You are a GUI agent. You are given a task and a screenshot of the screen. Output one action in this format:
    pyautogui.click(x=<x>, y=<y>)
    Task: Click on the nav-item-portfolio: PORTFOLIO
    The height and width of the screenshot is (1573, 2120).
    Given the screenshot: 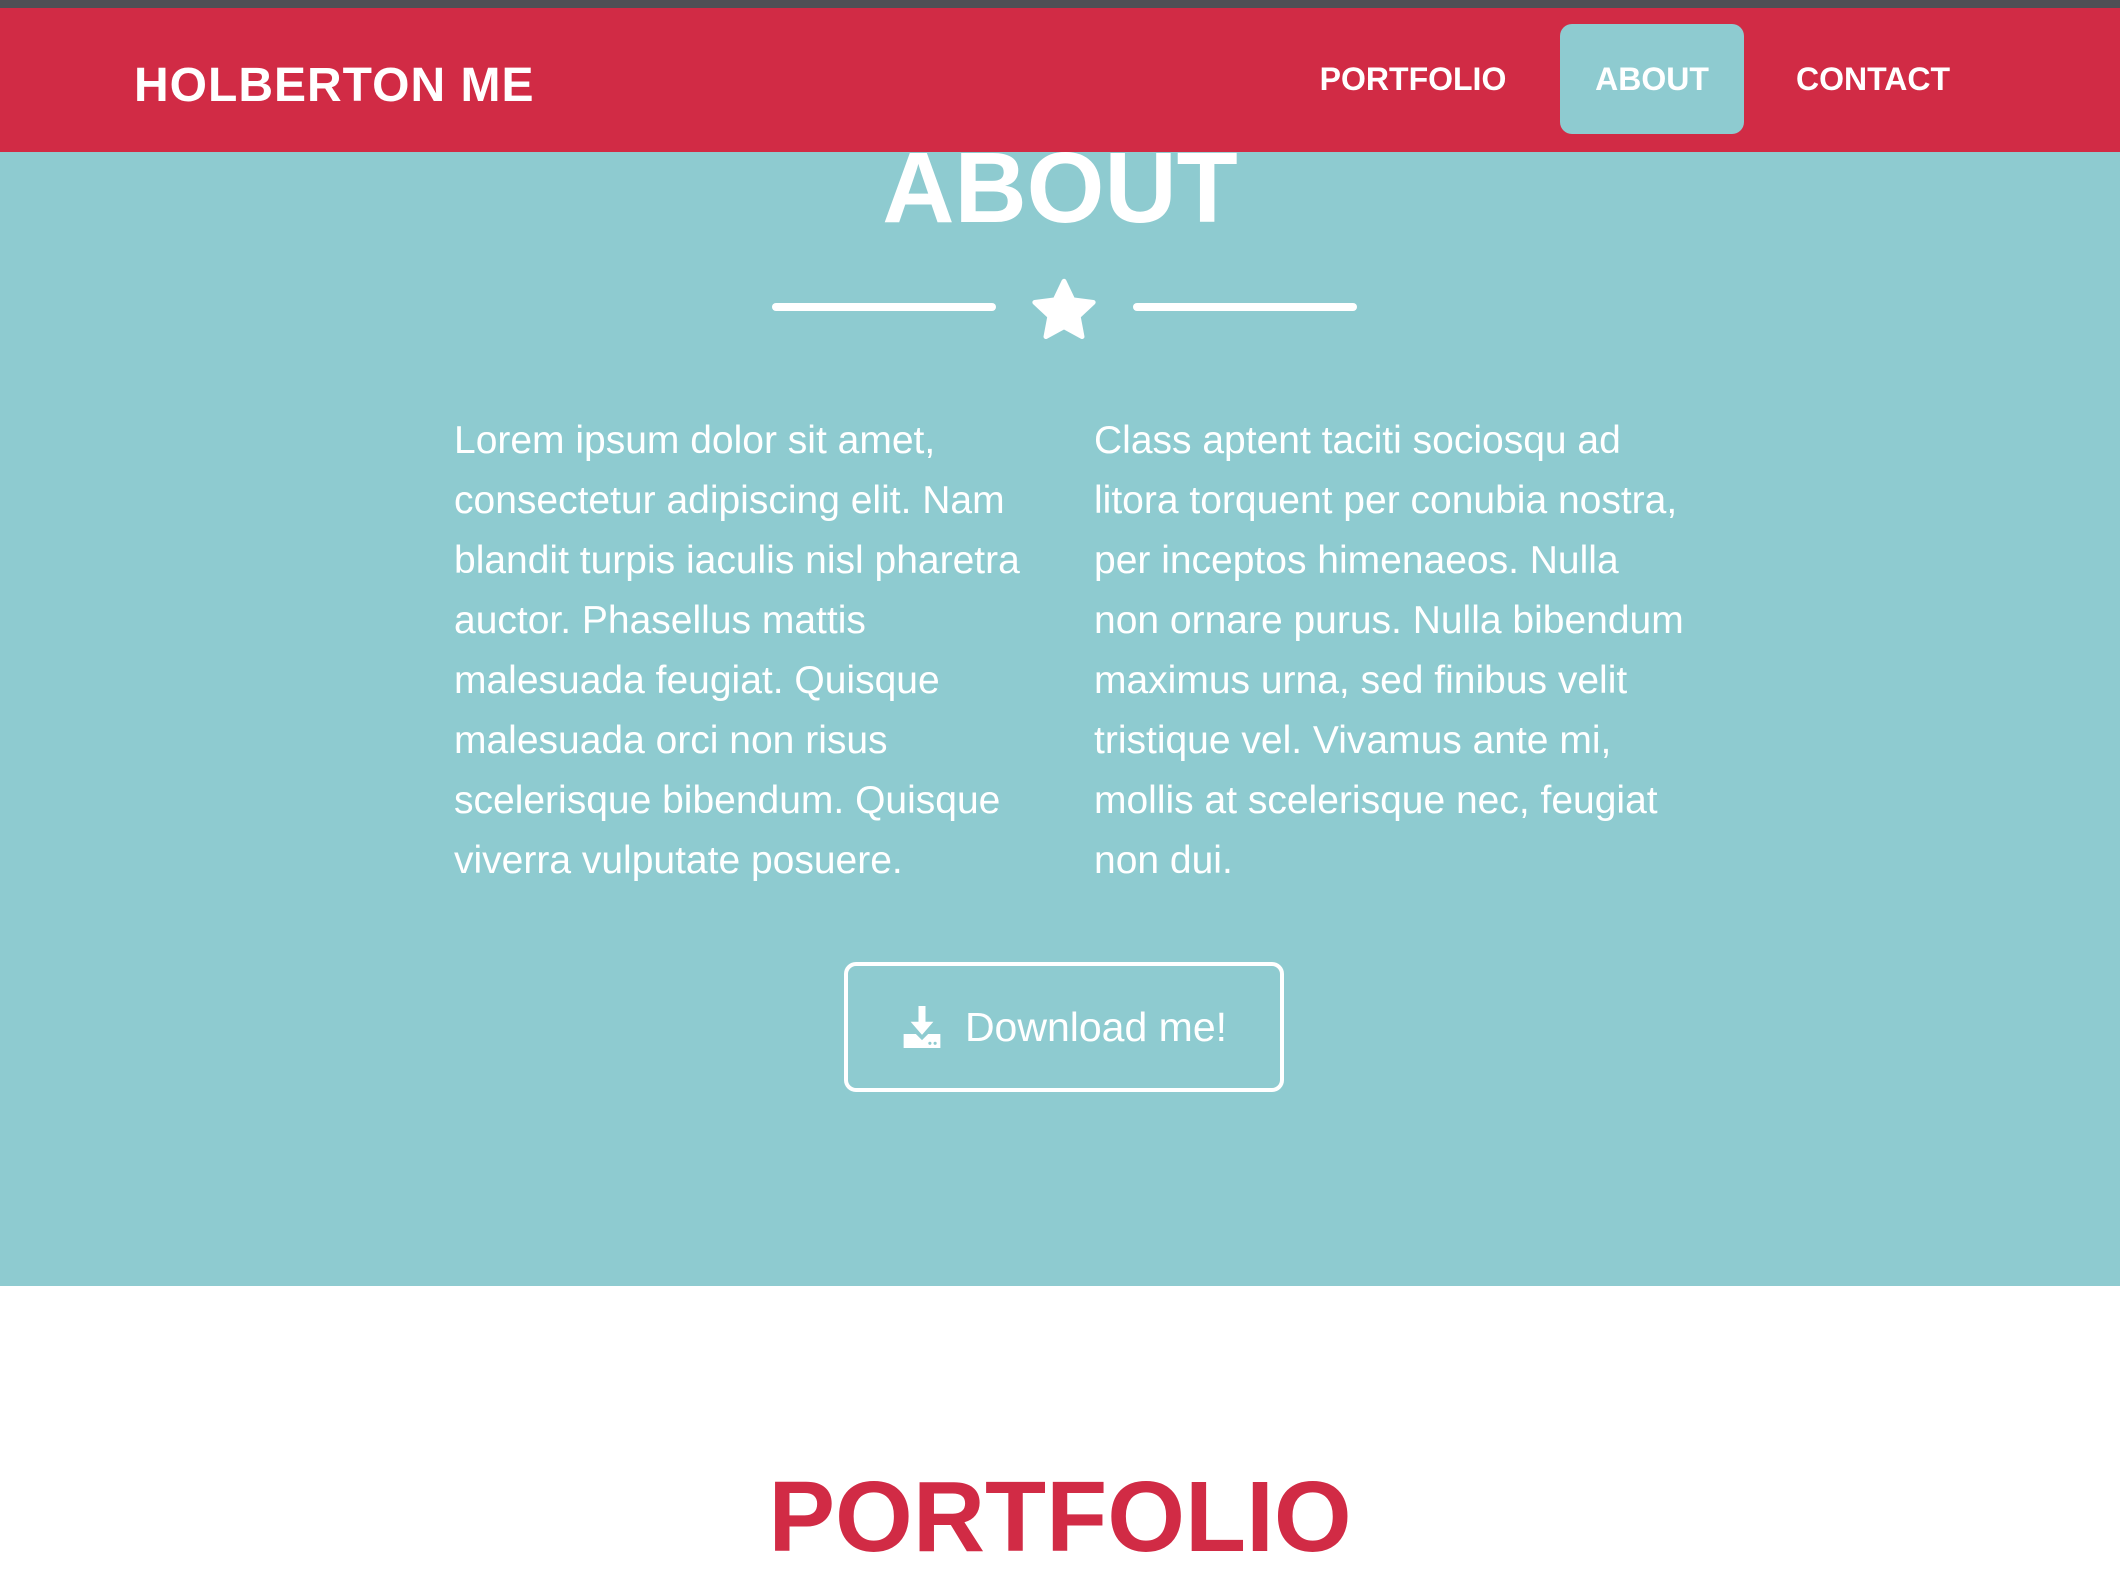 What is the action you would take?
    pyautogui.click(x=1413, y=79)
    